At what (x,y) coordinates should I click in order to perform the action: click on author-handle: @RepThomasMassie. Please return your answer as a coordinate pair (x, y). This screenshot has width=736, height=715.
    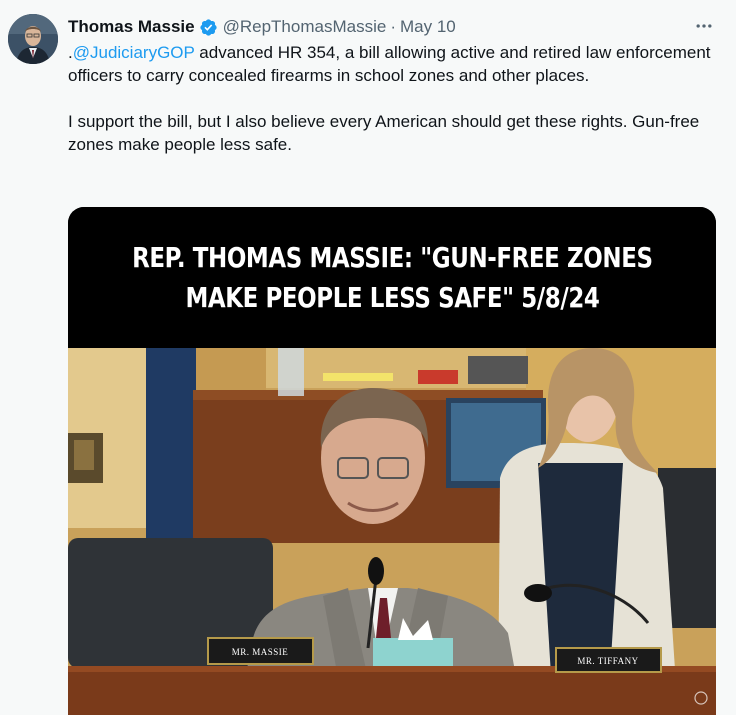
    Looking at the image, I should click on (305, 27).